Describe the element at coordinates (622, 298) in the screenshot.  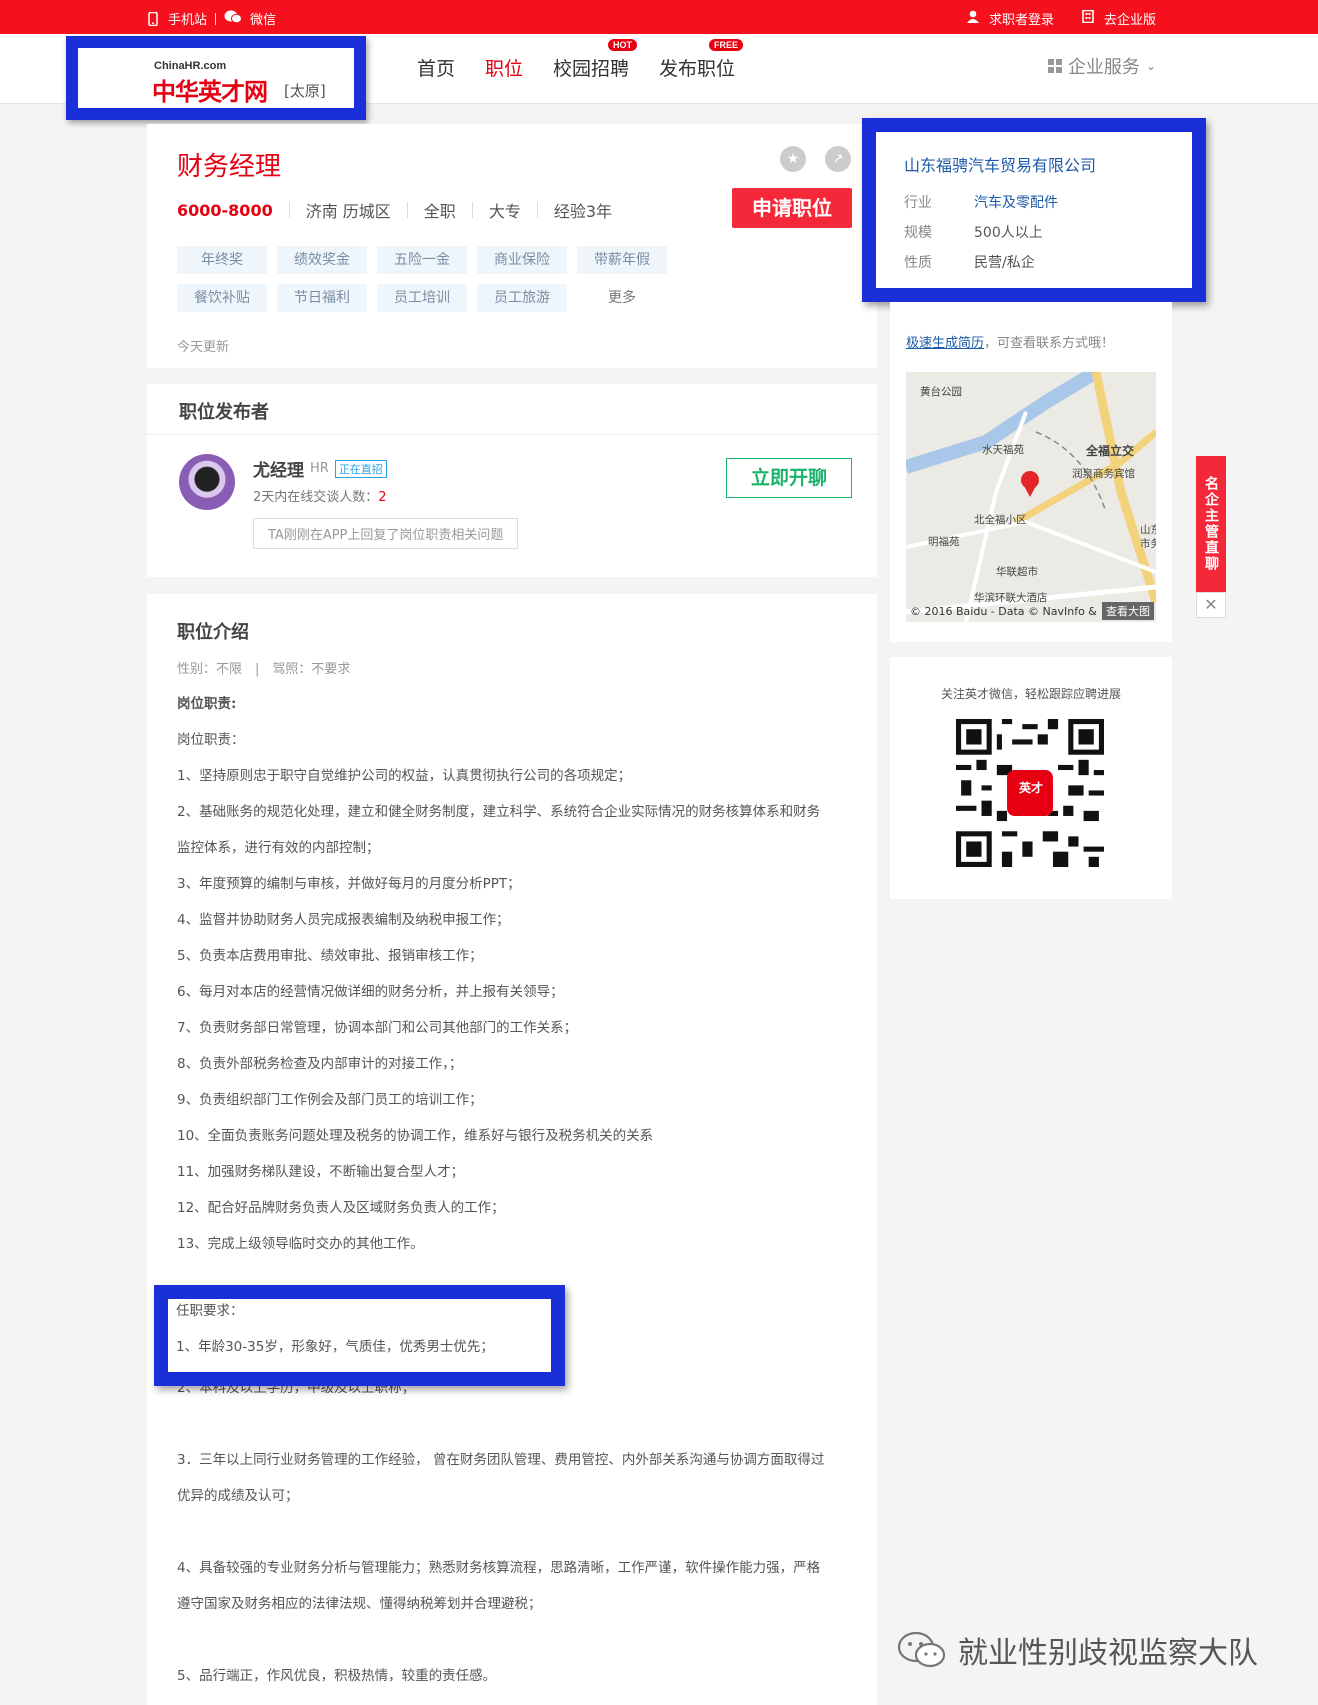
I see `more-tags-link: 更多` at that location.